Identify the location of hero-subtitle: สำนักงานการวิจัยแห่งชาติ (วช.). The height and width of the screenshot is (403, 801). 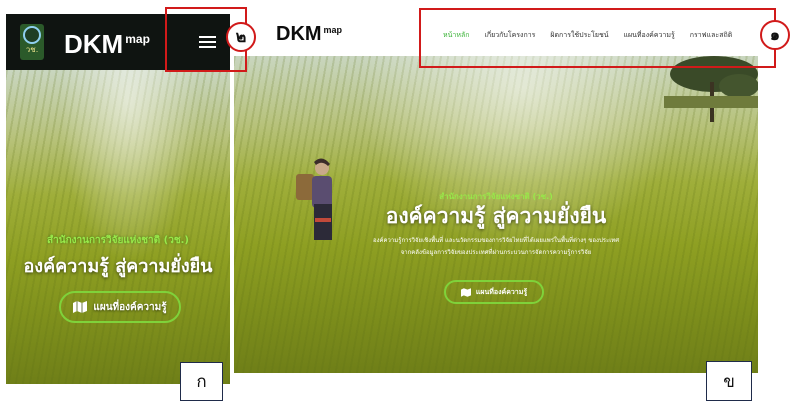
(118, 240).